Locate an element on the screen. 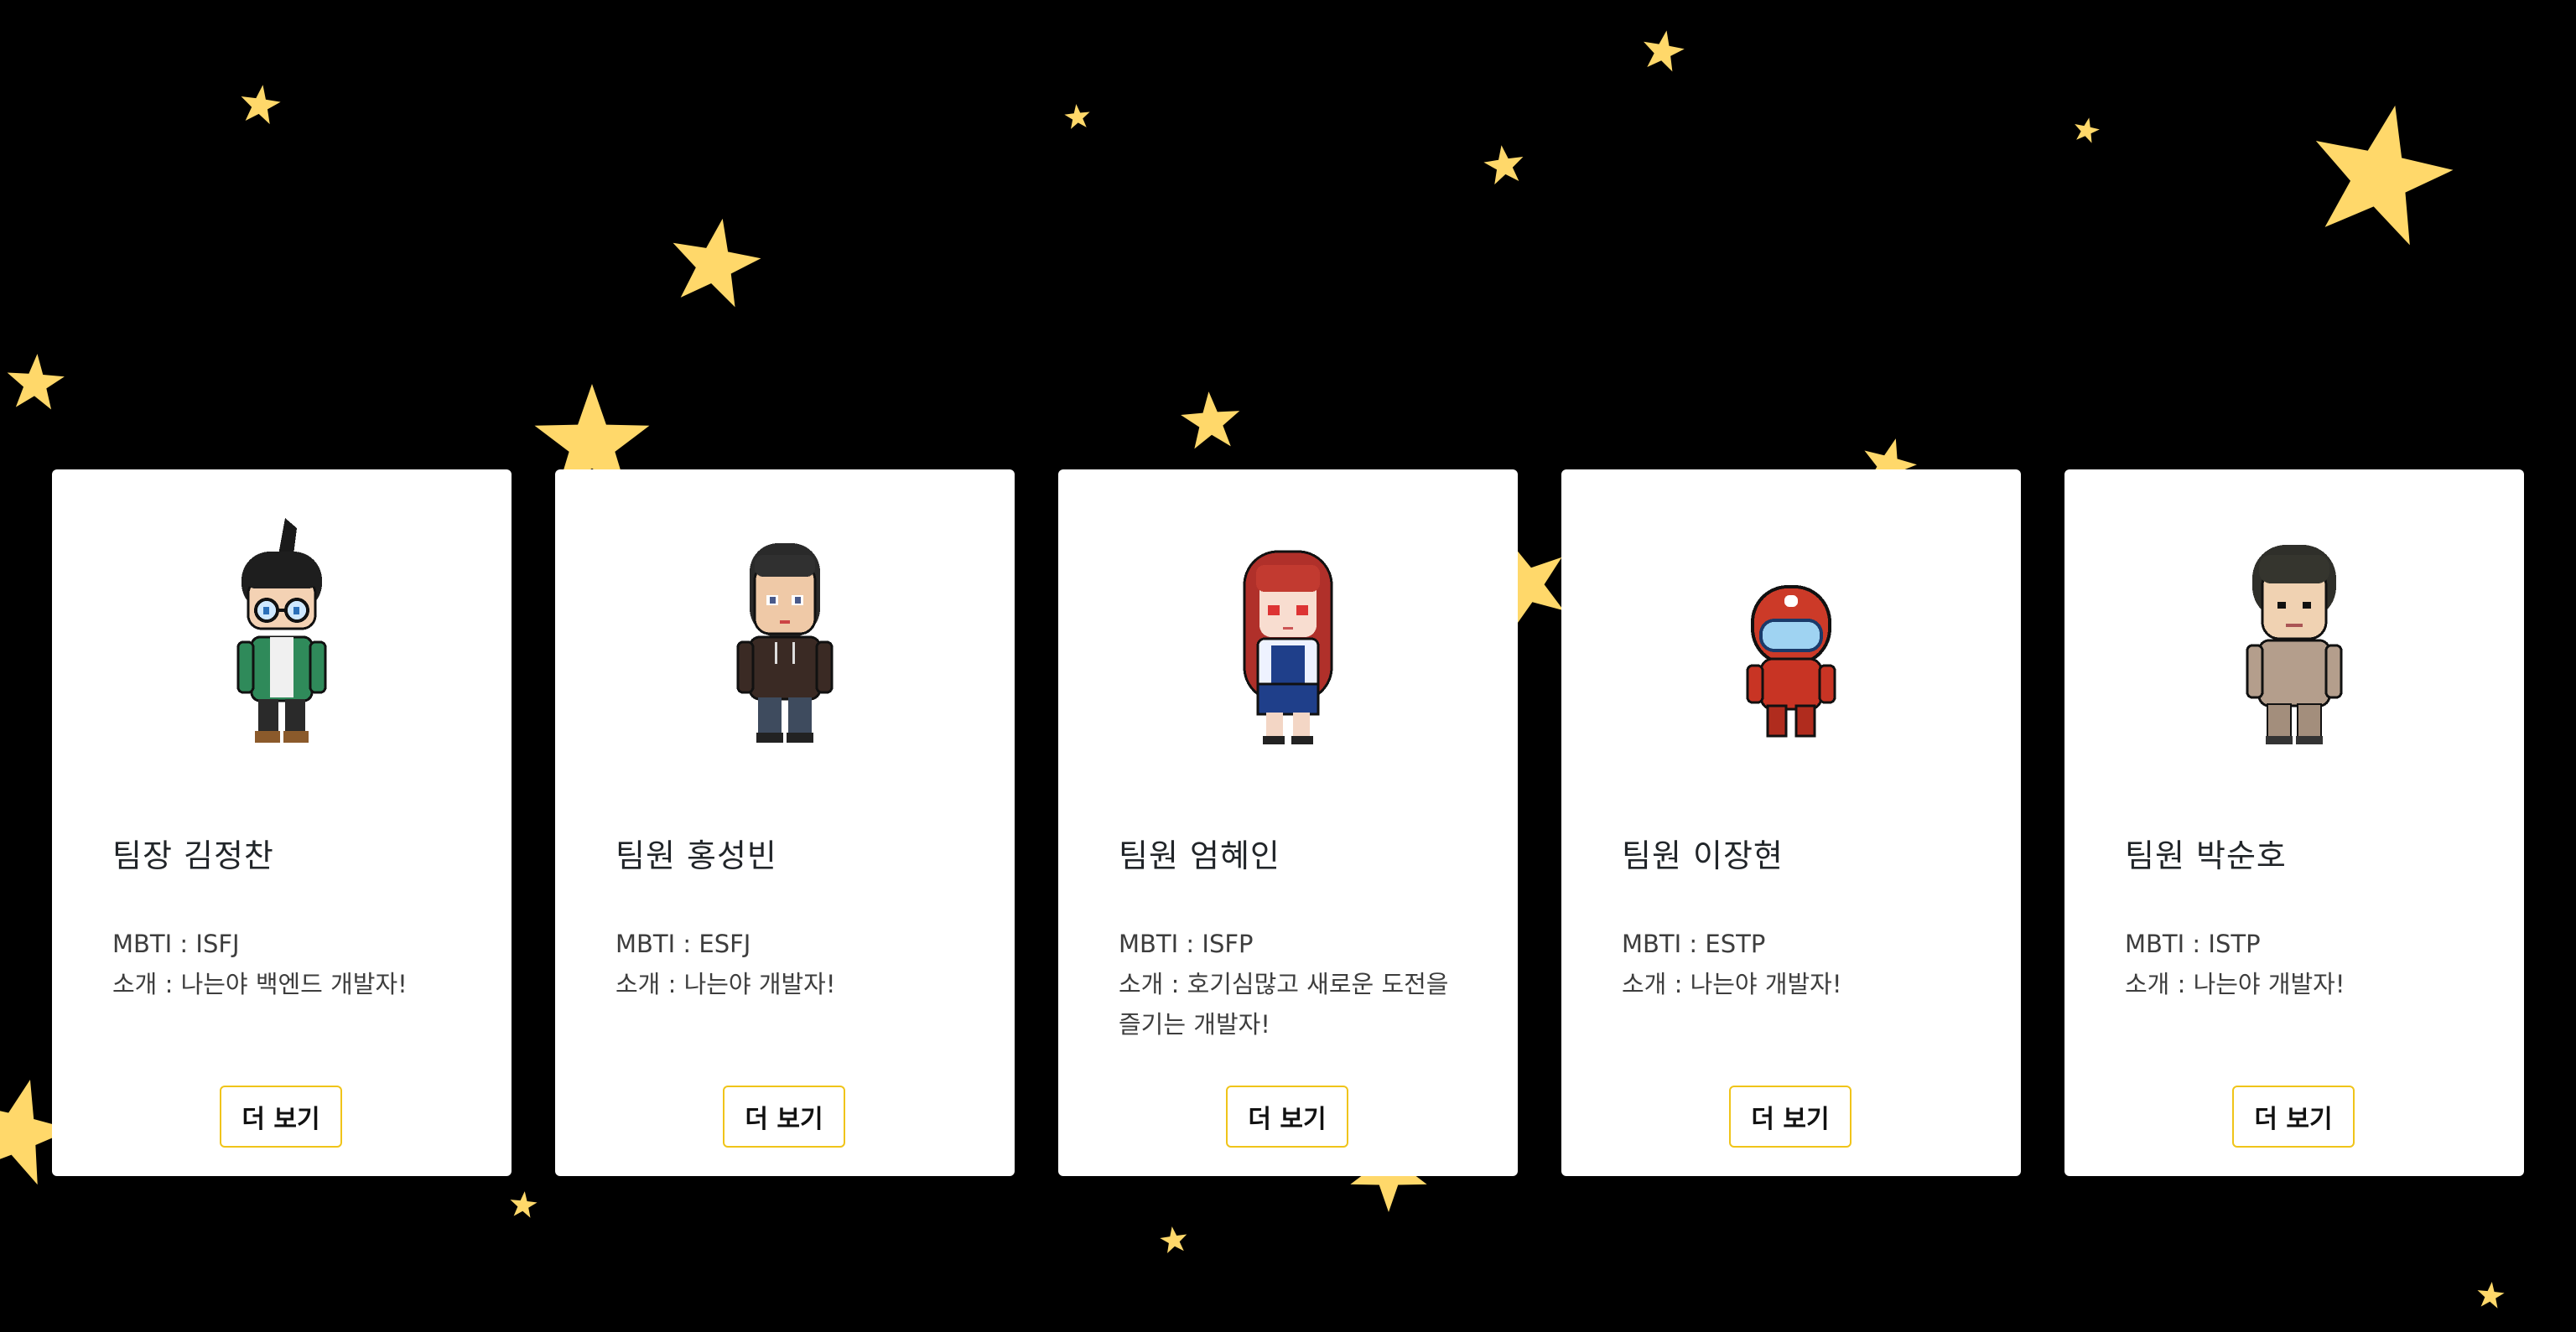  pixel-avatar-red-crewmate is located at coordinates (1791, 661).